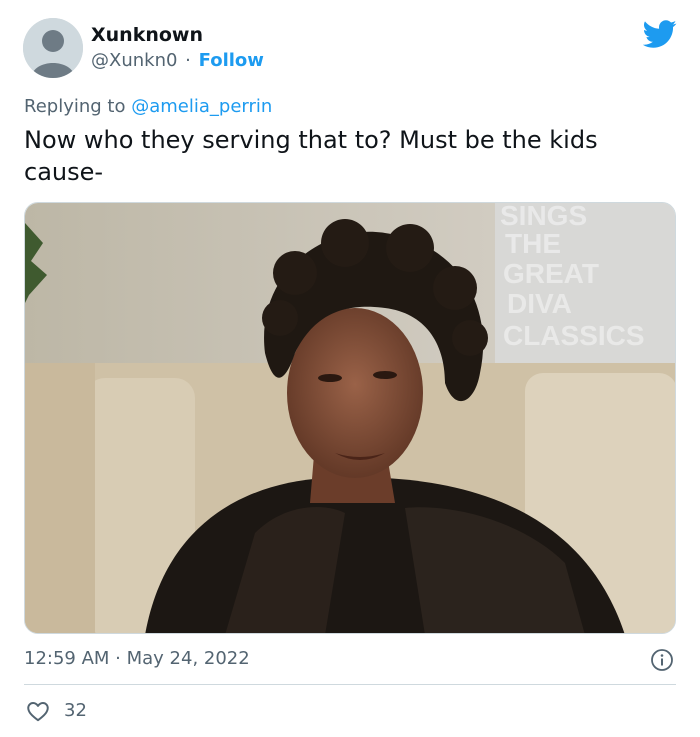 The height and width of the screenshot is (737, 700). What do you see at coordinates (574, 335) in the screenshot?
I see `overlay-line-5: CLASSICS` at bounding box center [574, 335].